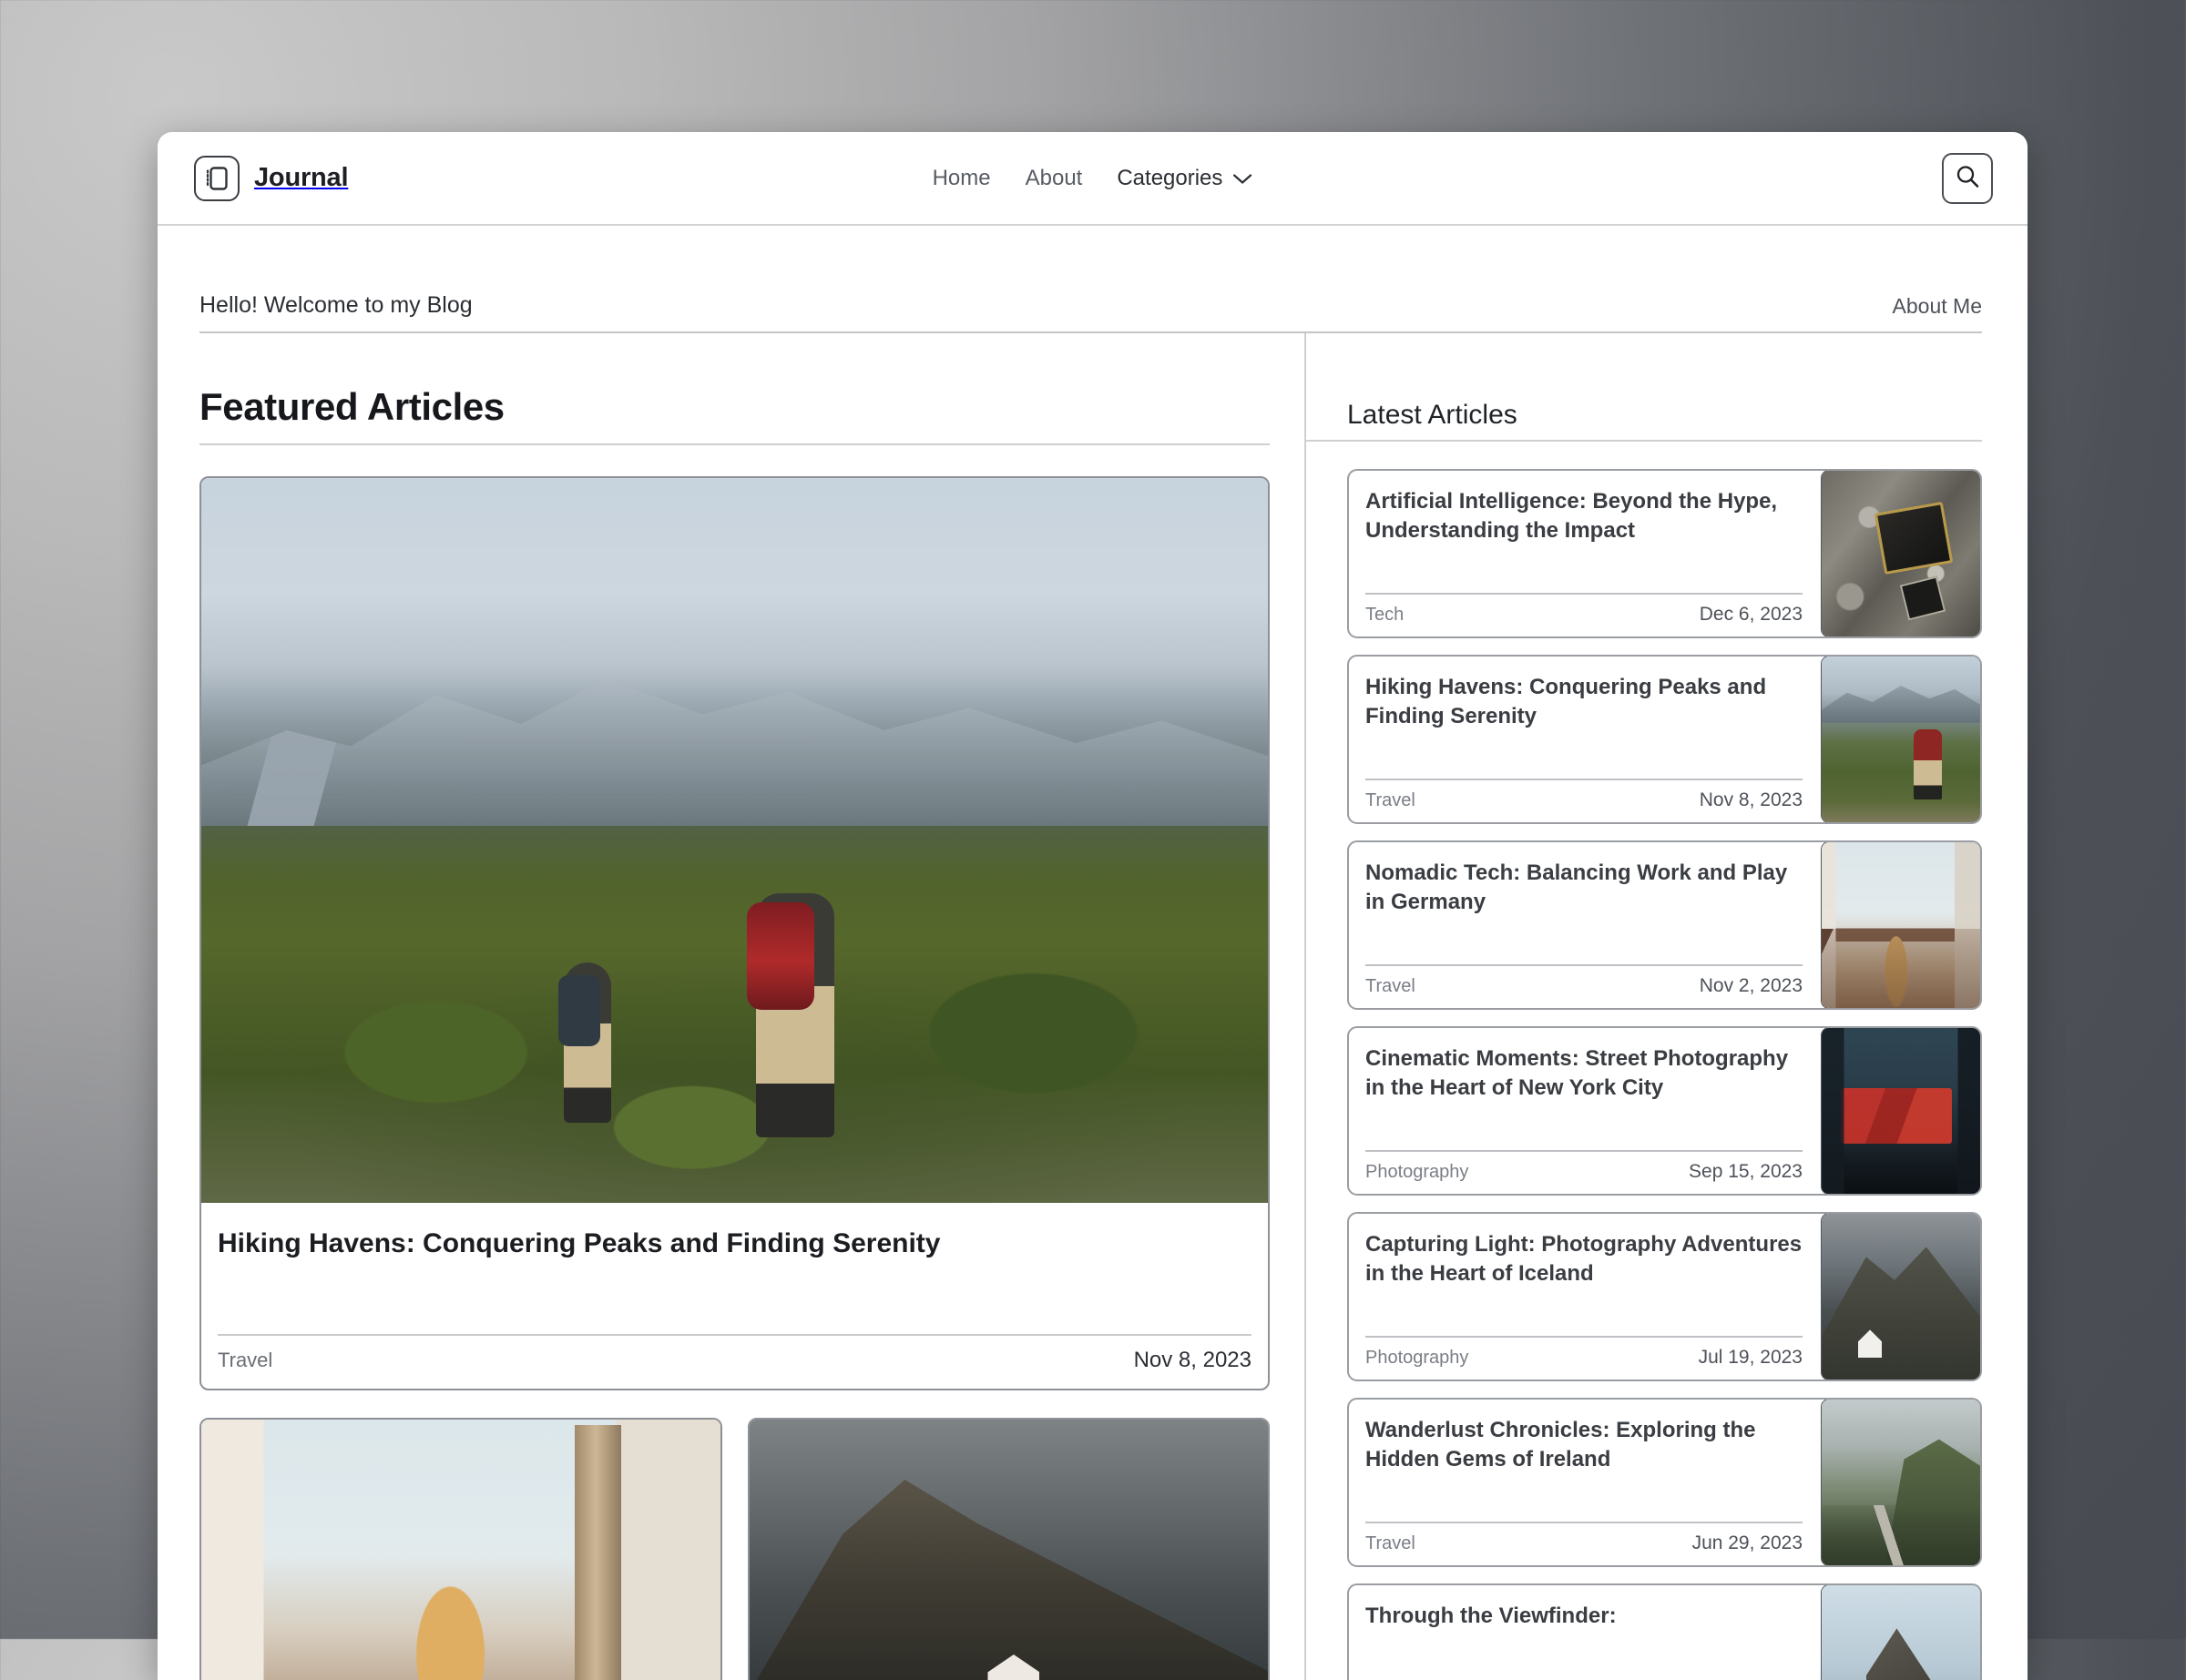 Image resolution: width=2186 pixels, height=1680 pixels. I want to click on search-icon, so click(1968, 178).